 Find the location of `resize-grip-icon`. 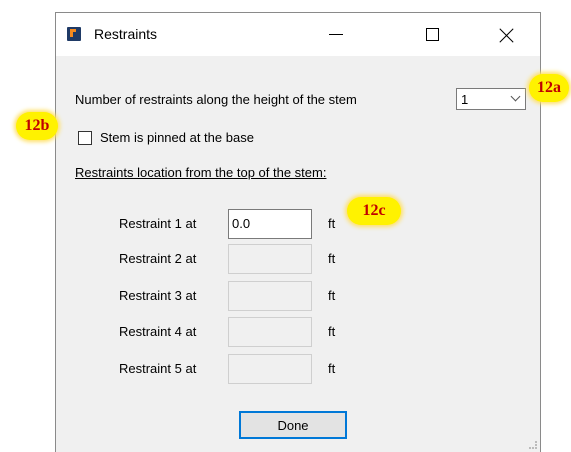

resize-grip-icon is located at coordinates (533, 445).